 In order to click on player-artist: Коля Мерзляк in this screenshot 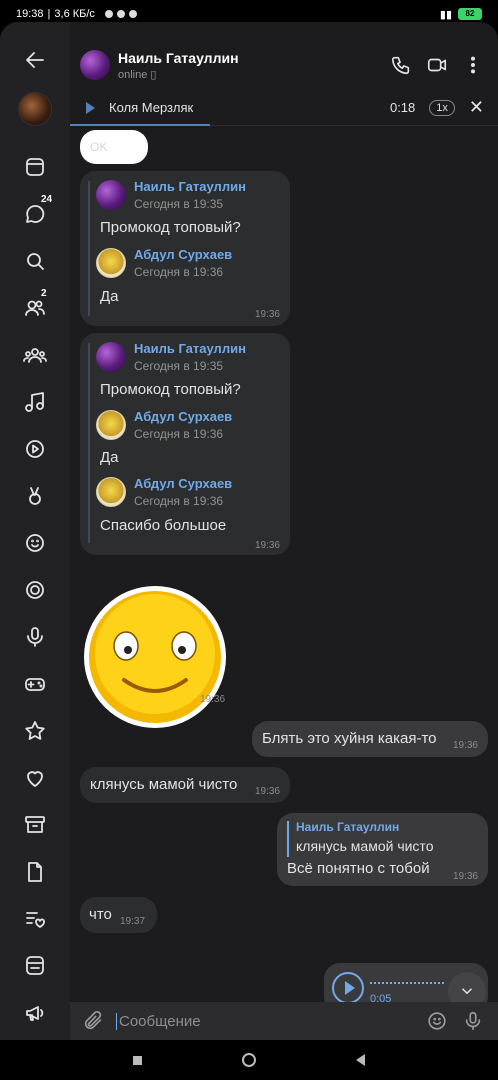, I will do `click(151, 107)`.